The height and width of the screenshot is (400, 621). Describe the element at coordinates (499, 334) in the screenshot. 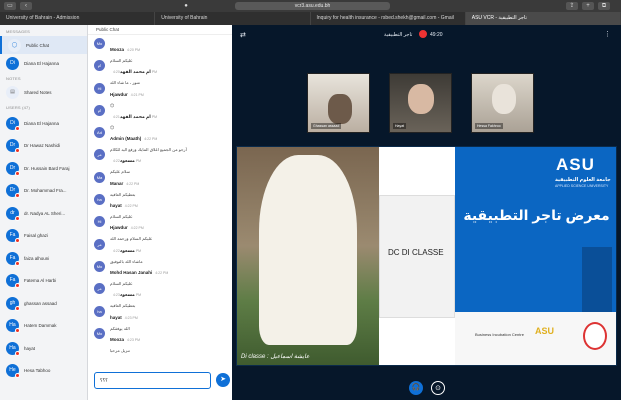

I see `incubation-centre-logo: Business Incubation Centre` at that location.